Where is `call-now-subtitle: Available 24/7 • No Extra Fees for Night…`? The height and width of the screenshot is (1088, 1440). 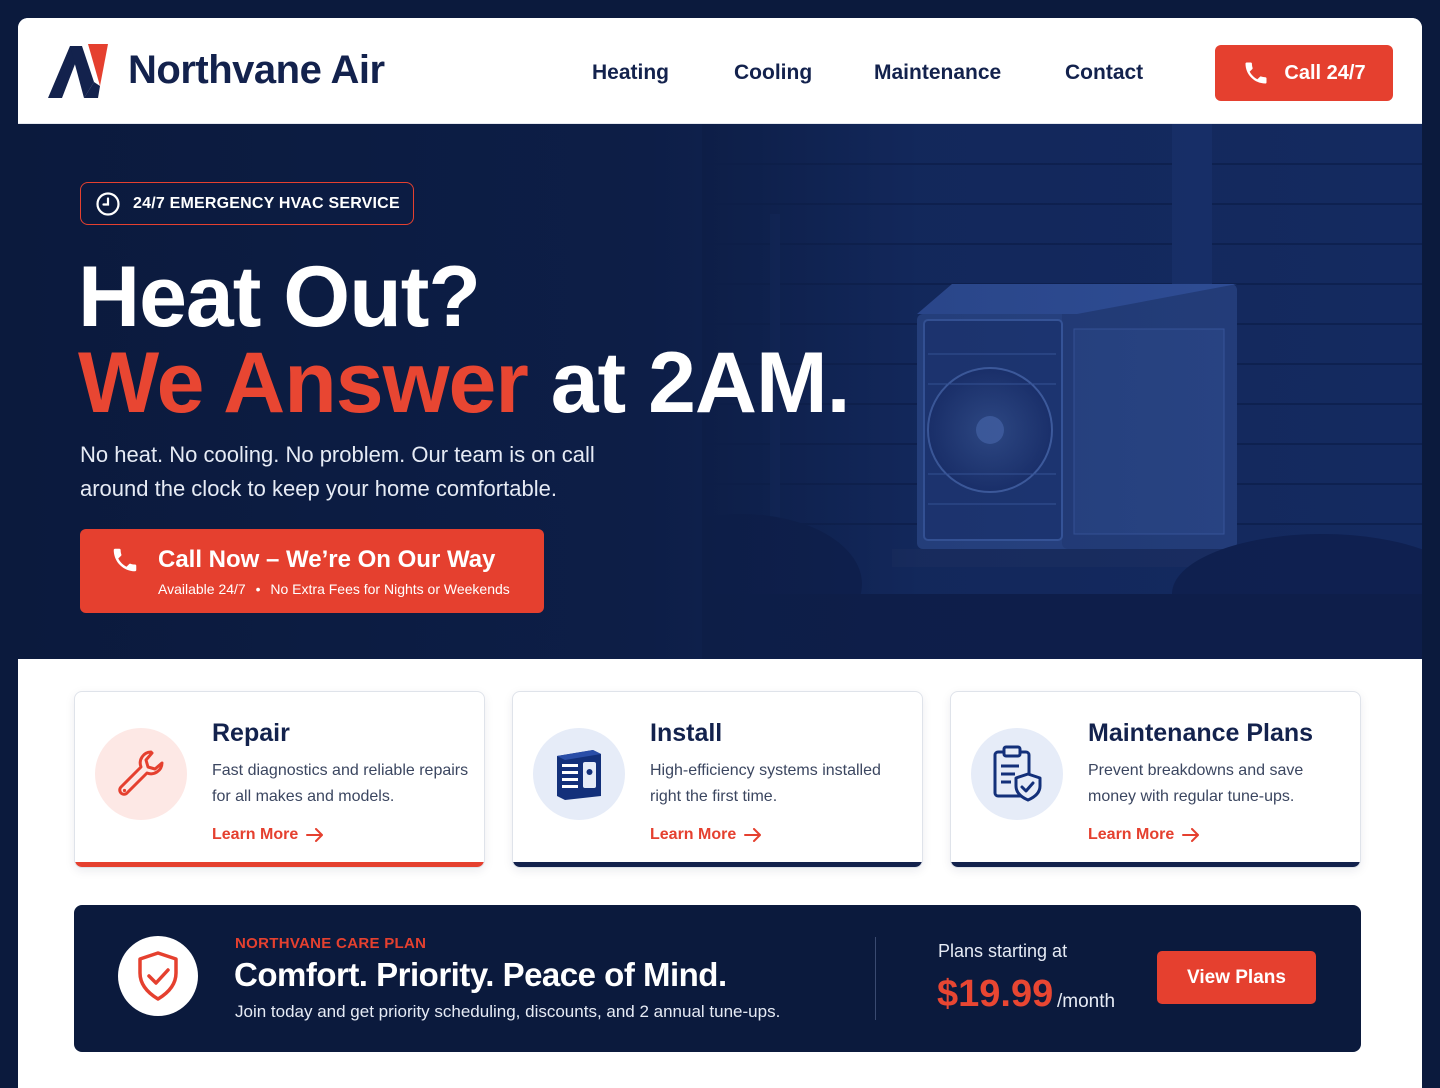 call-now-subtitle: Available 24/7 • No Extra Fees for Night… is located at coordinates (334, 589).